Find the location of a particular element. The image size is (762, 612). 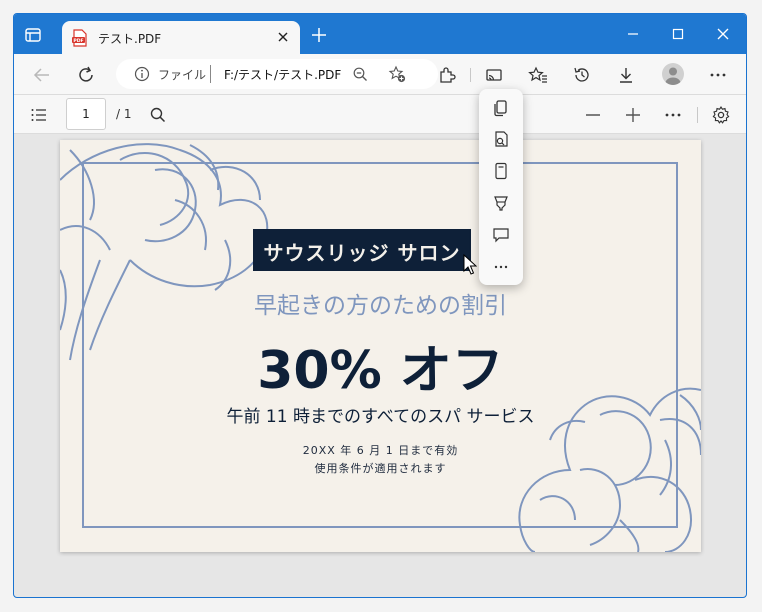

copy-icon is located at coordinates (501, 107).